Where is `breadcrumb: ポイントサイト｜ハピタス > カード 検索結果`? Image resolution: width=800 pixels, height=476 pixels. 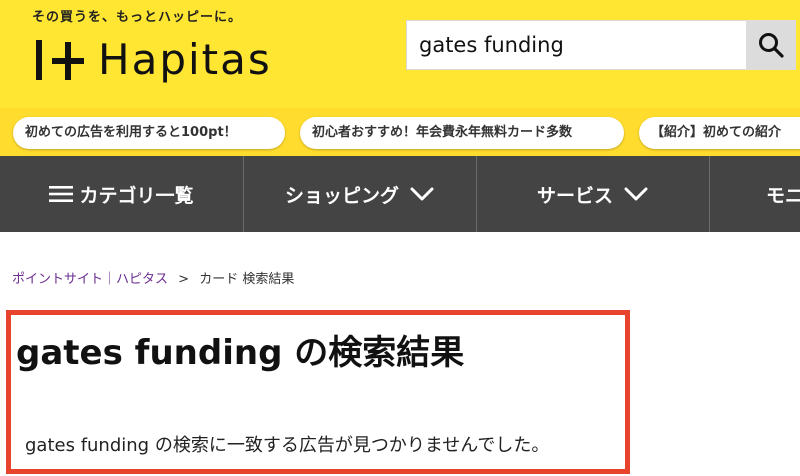 breadcrumb: ポイントサイト｜ハピタス > カード 検索結果 is located at coordinates (153, 277).